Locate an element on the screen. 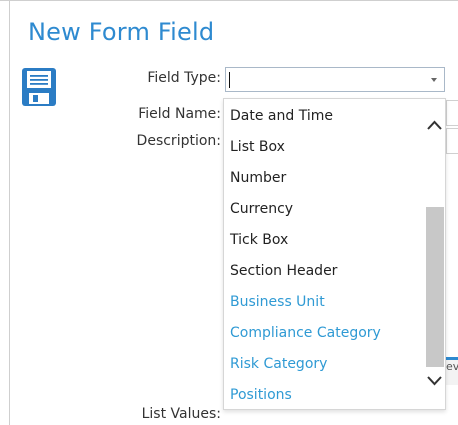 The height and width of the screenshot is (425, 458). dropdown-option-number: Number is located at coordinates (327, 178).